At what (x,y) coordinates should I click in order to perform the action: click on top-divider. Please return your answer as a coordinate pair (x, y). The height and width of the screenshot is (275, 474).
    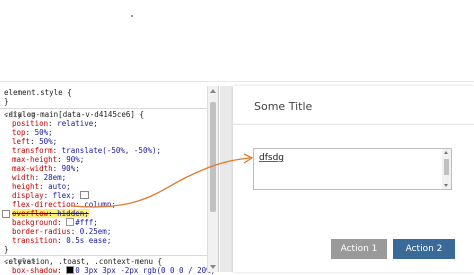
    Looking at the image, I should click on (237, 81).